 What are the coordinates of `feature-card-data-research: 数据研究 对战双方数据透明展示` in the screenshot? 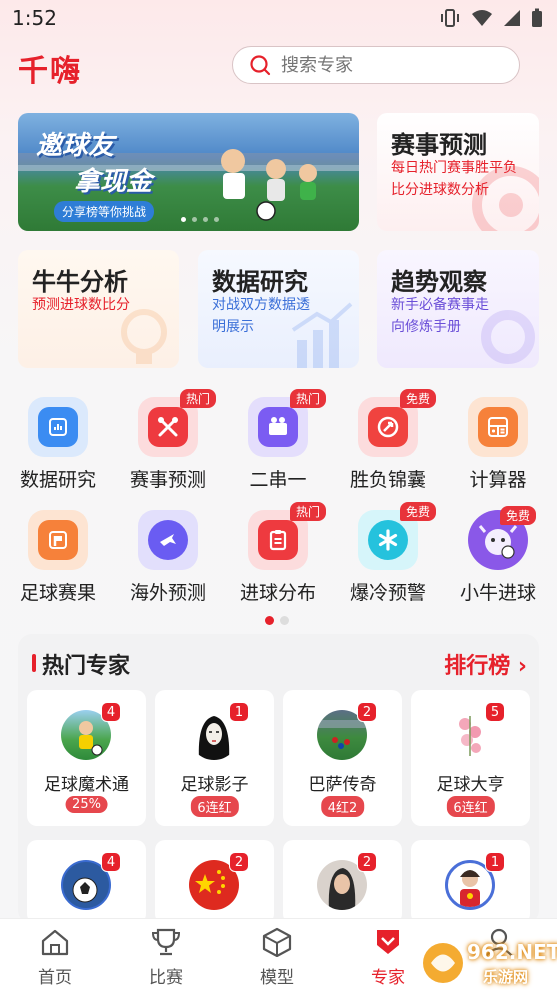 It's located at (278, 309).